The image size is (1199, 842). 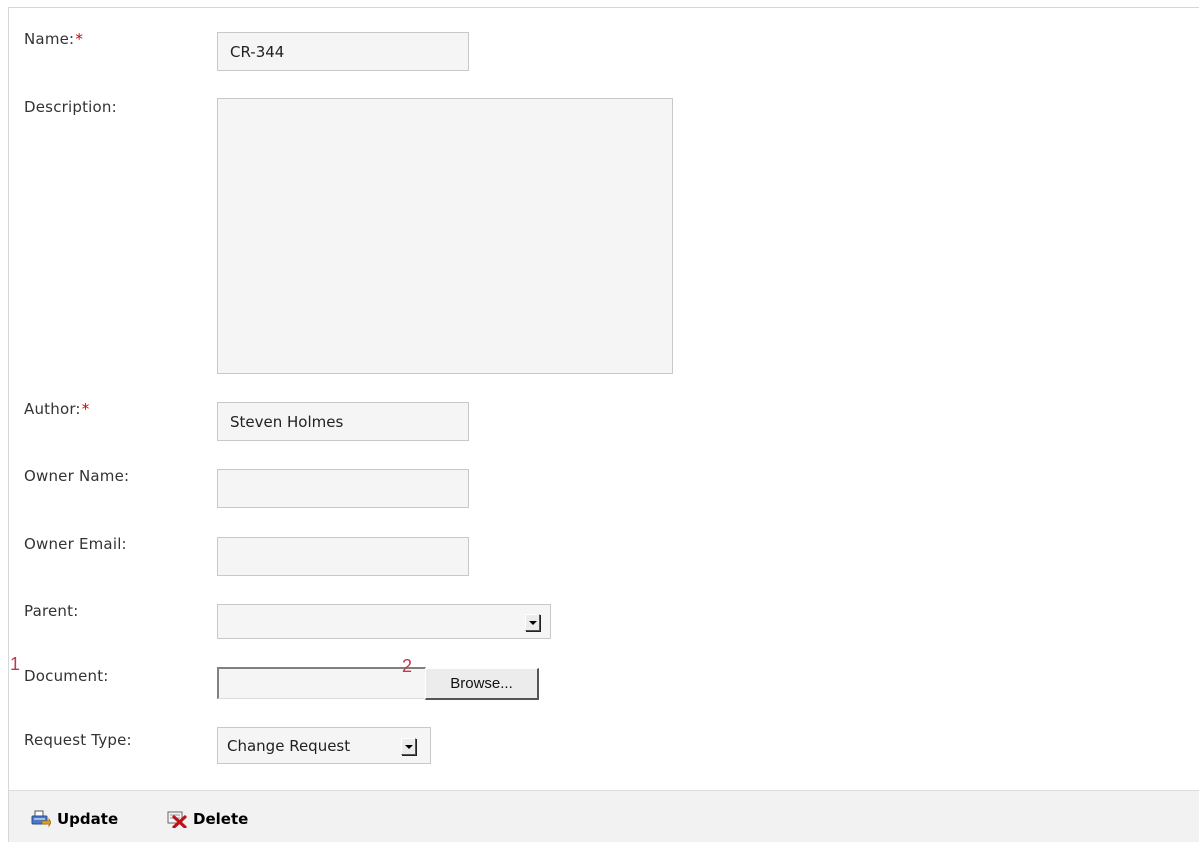 I want to click on action-toolbar: Update Delete, so click(x=604, y=816).